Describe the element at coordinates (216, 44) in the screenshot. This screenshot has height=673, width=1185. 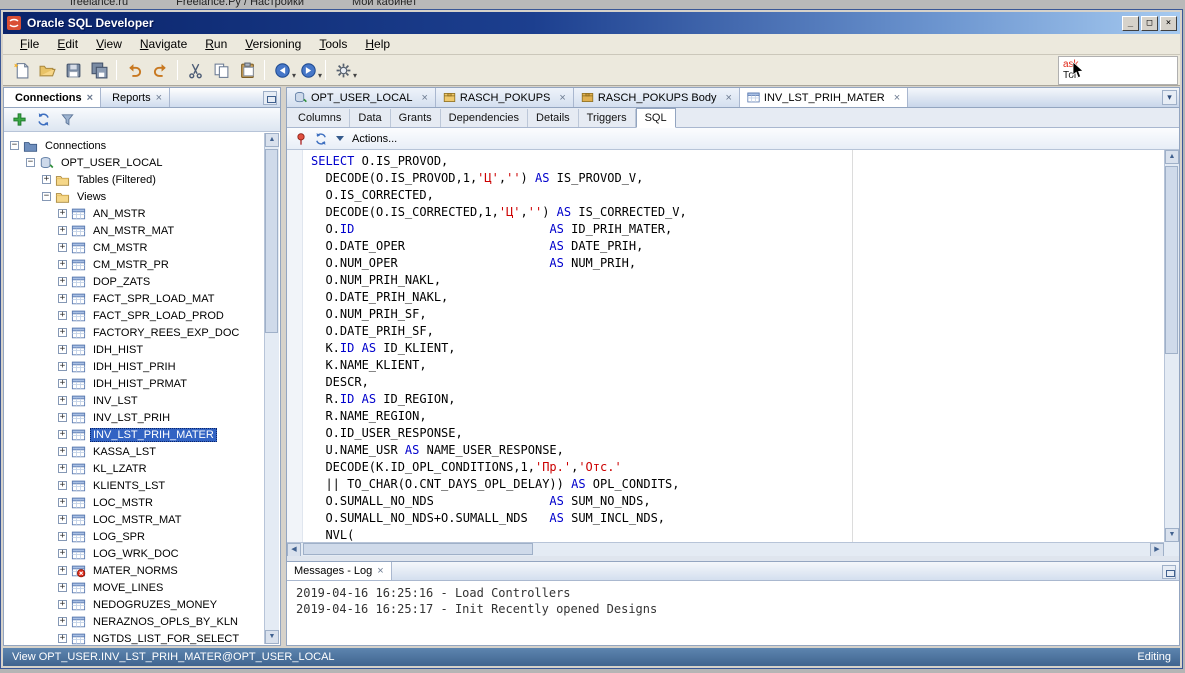
I see `menu-run: Run` at that location.